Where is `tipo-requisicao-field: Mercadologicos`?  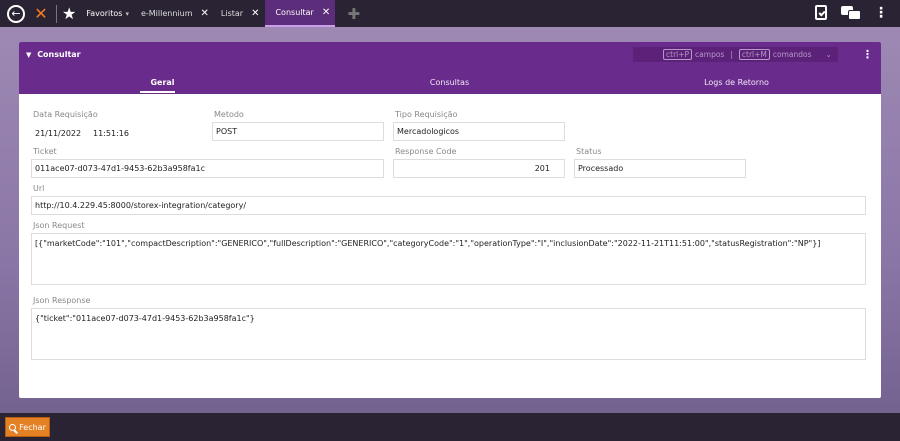 tipo-requisicao-field: Mercadologicos is located at coordinates (479, 131).